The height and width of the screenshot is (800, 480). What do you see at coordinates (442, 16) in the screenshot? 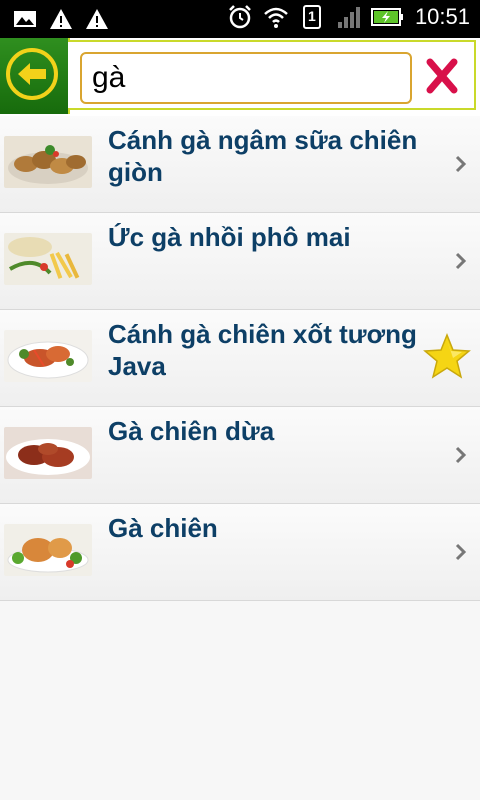
I see `clock: 10:51` at bounding box center [442, 16].